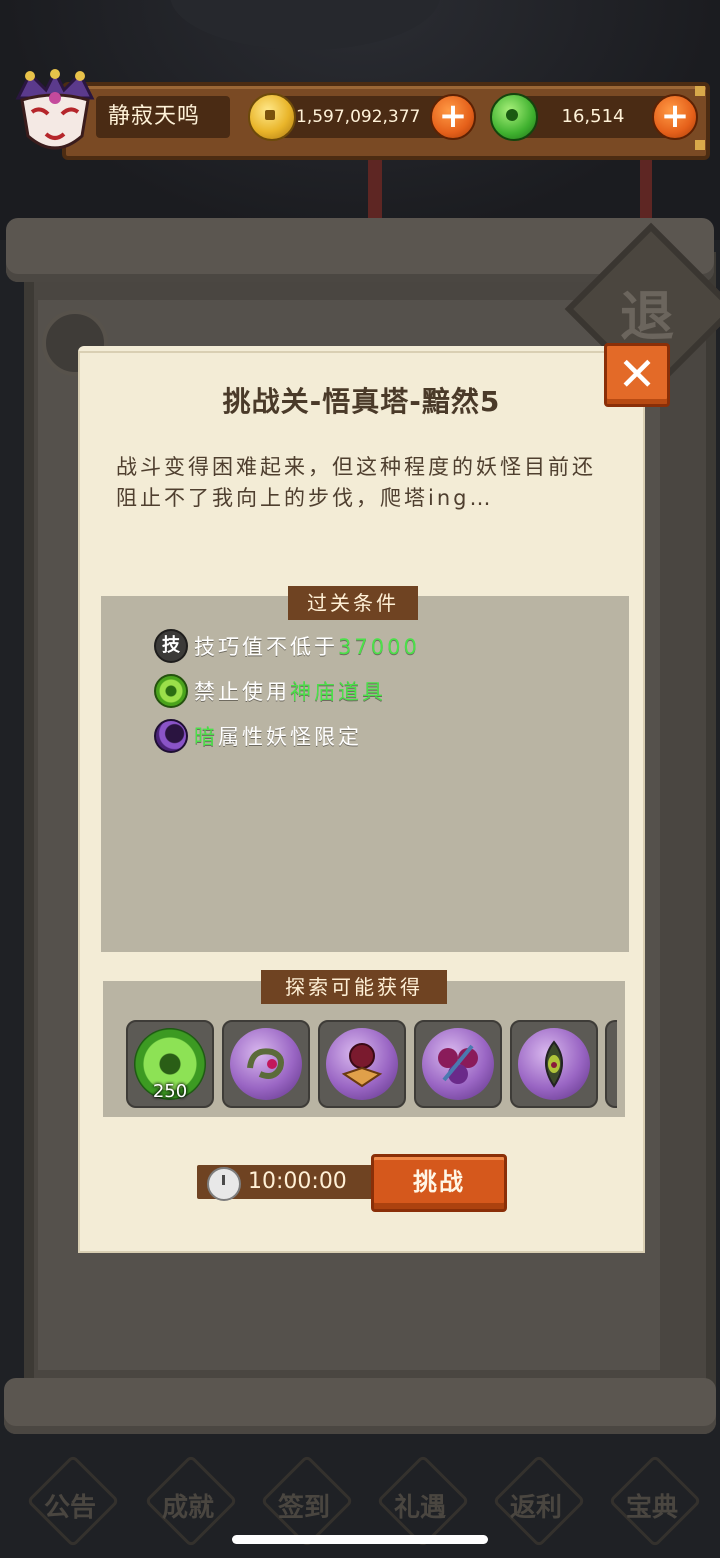  Describe the element at coordinates (379, 647) in the screenshot. I see `condition-highlight: 37000` at that location.